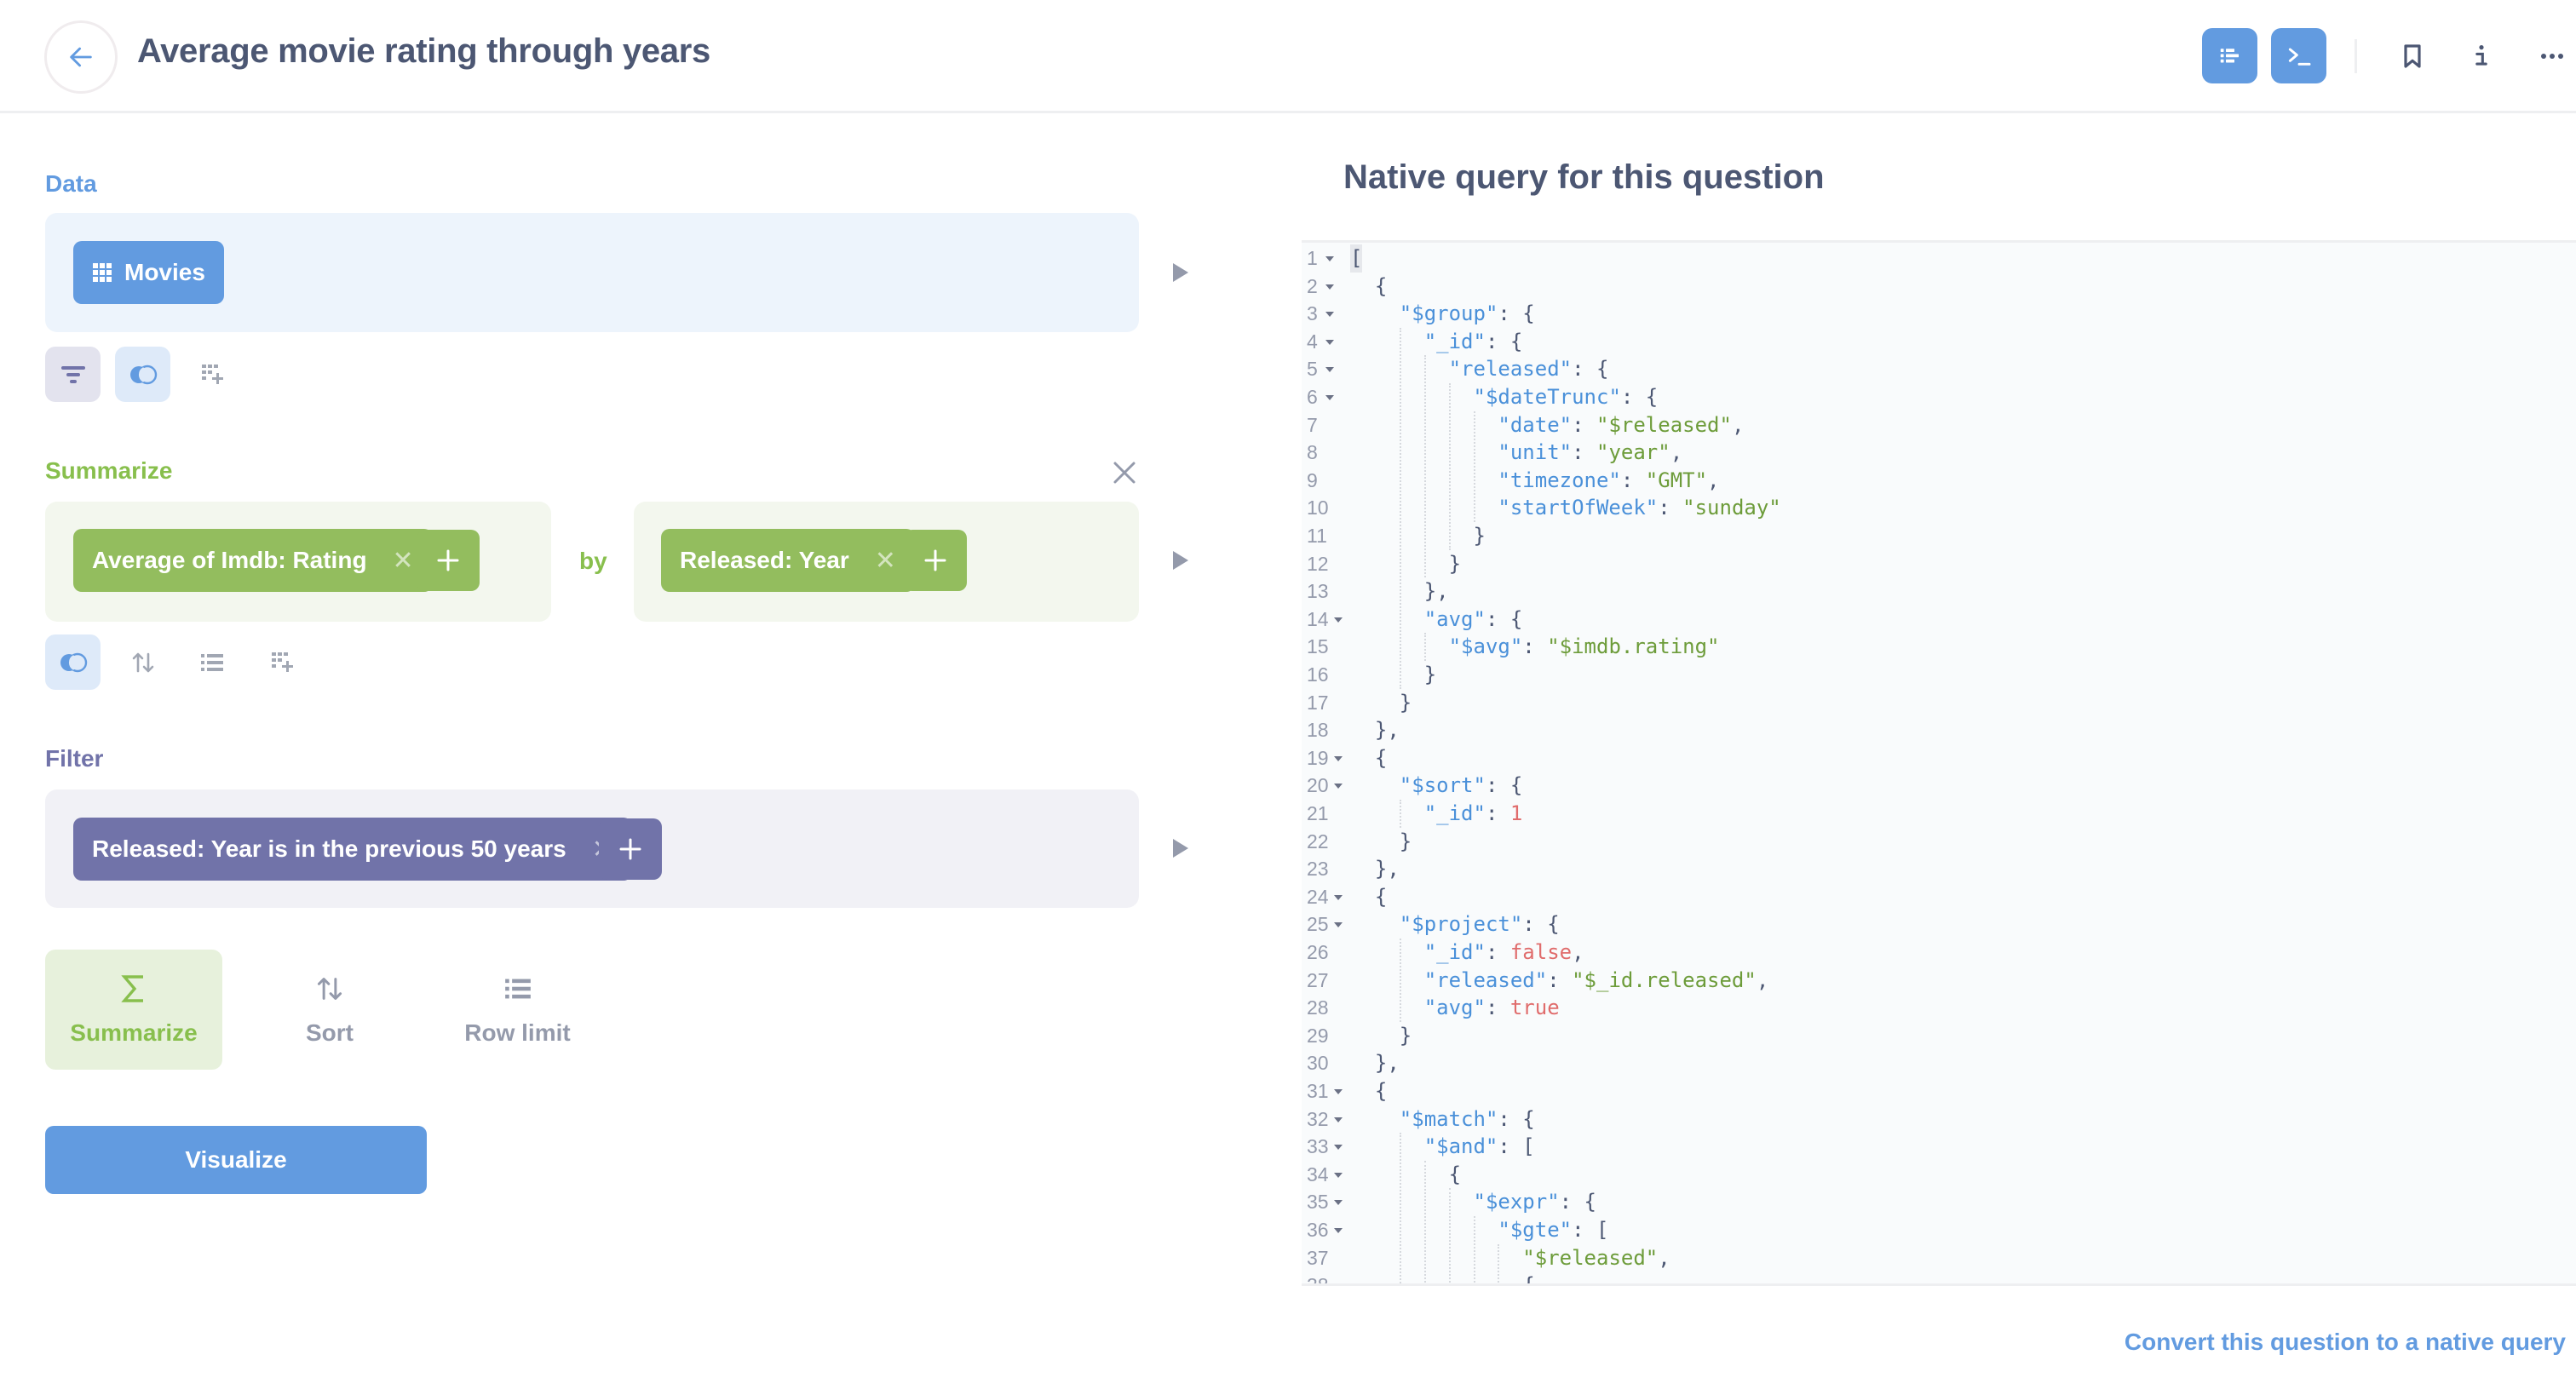 Image resolution: width=2576 pixels, height=1395 pixels. Describe the element at coordinates (1387, 869) in the screenshot. I see `code-content: },` at that location.